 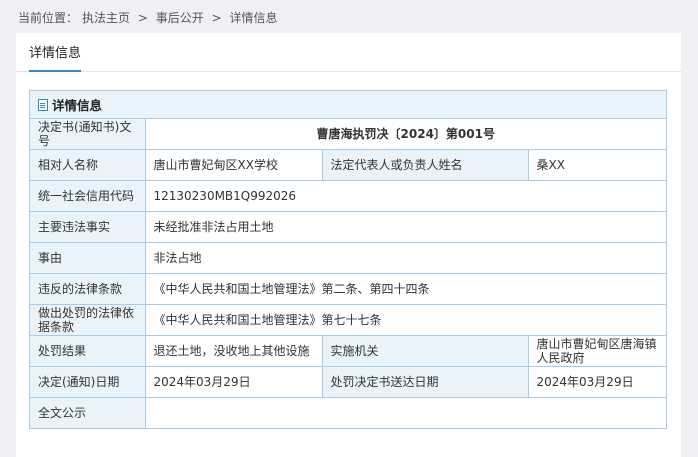 I want to click on decision-no-label: 决定书(通知书)文号, so click(x=88, y=134).